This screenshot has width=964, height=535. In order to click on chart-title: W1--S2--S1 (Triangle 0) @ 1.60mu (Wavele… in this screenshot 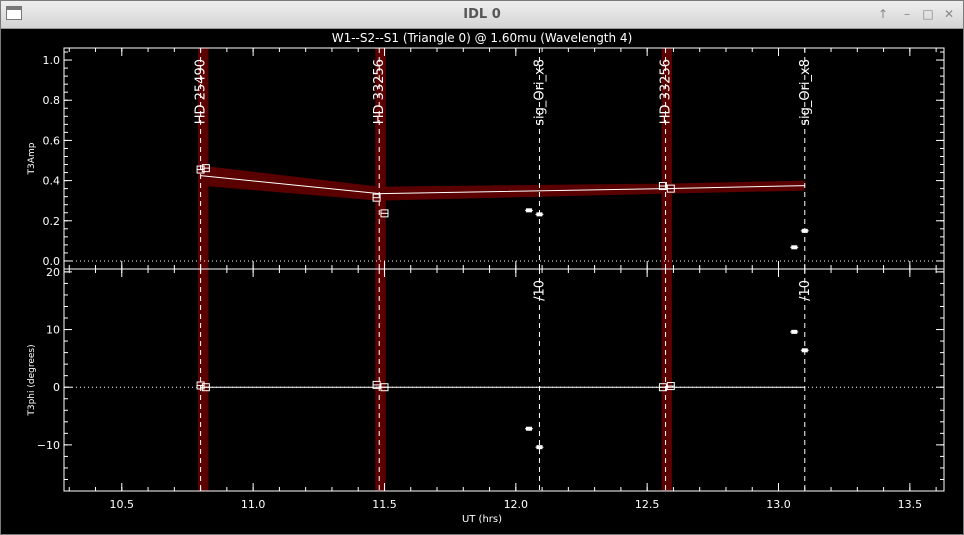, I will do `click(482, 38)`.